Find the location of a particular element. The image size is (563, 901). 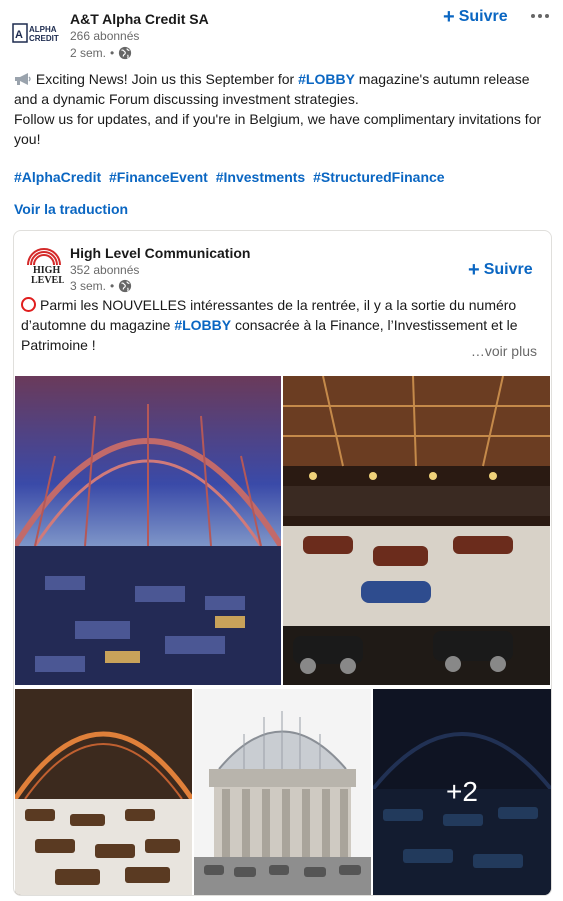

reshare-follow-button: + Suivre is located at coordinates (500, 270).